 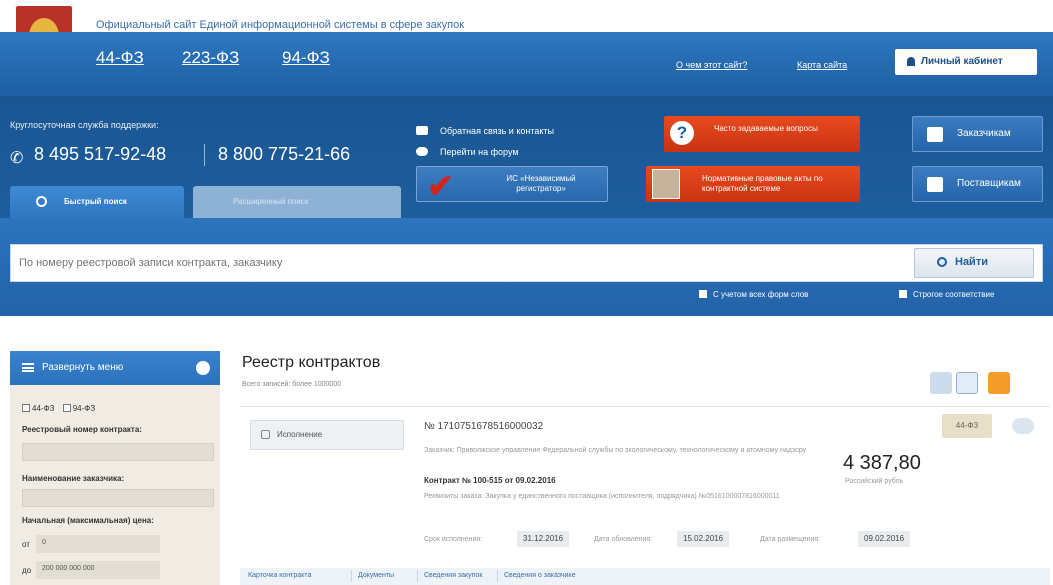 I want to click on view-eye-icon, so click(x=1023, y=426).